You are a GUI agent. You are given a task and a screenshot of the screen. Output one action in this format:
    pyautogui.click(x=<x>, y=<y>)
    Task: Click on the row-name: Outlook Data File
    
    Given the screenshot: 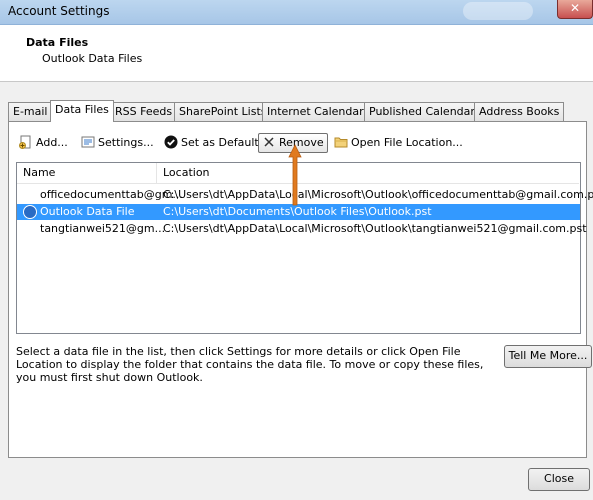 What is the action you would take?
    pyautogui.click(x=87, y=211)
    